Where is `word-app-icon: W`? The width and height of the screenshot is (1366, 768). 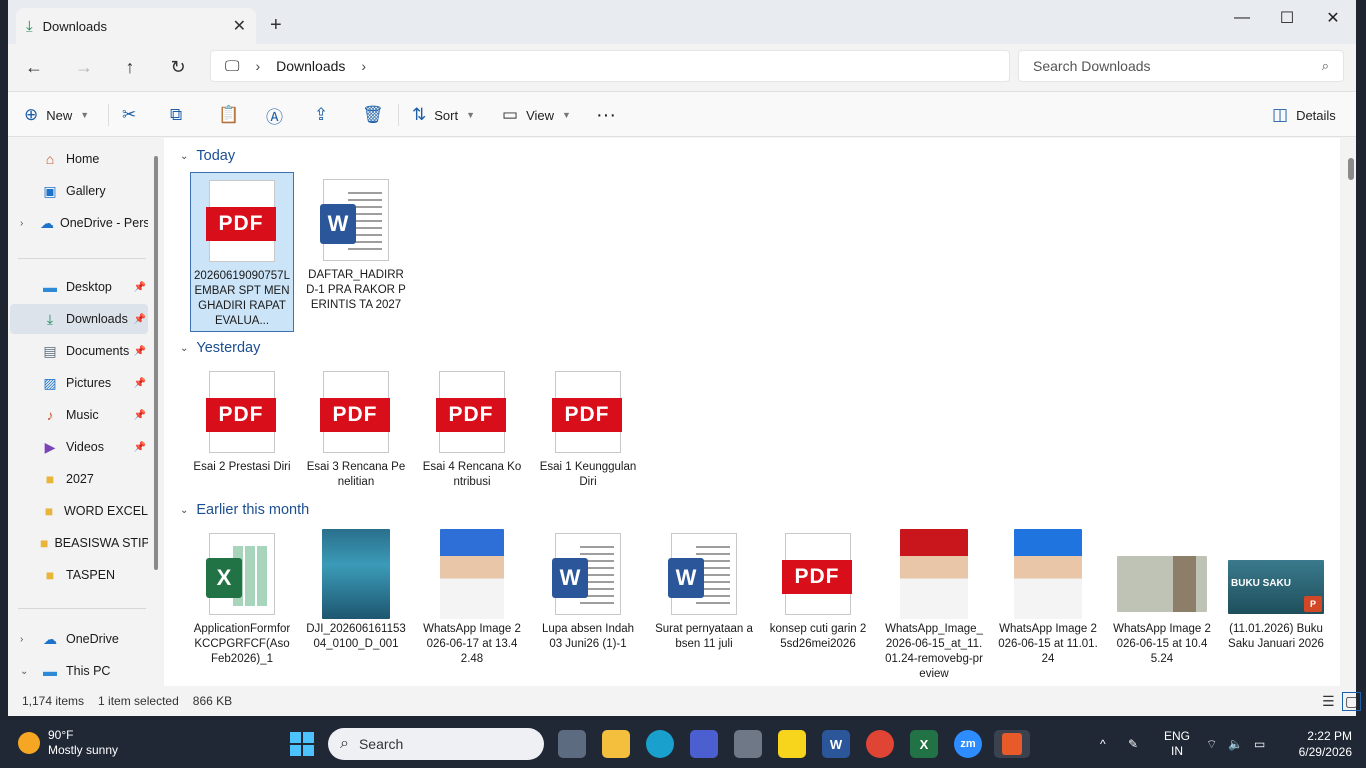
word-app-icon: W is located at coordinates (836, 744).